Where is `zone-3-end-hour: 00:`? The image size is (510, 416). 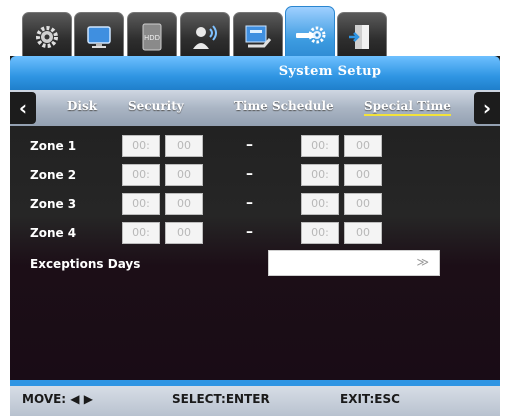 zone-3-end-hour: 00: is located at coordinates (320, 204).